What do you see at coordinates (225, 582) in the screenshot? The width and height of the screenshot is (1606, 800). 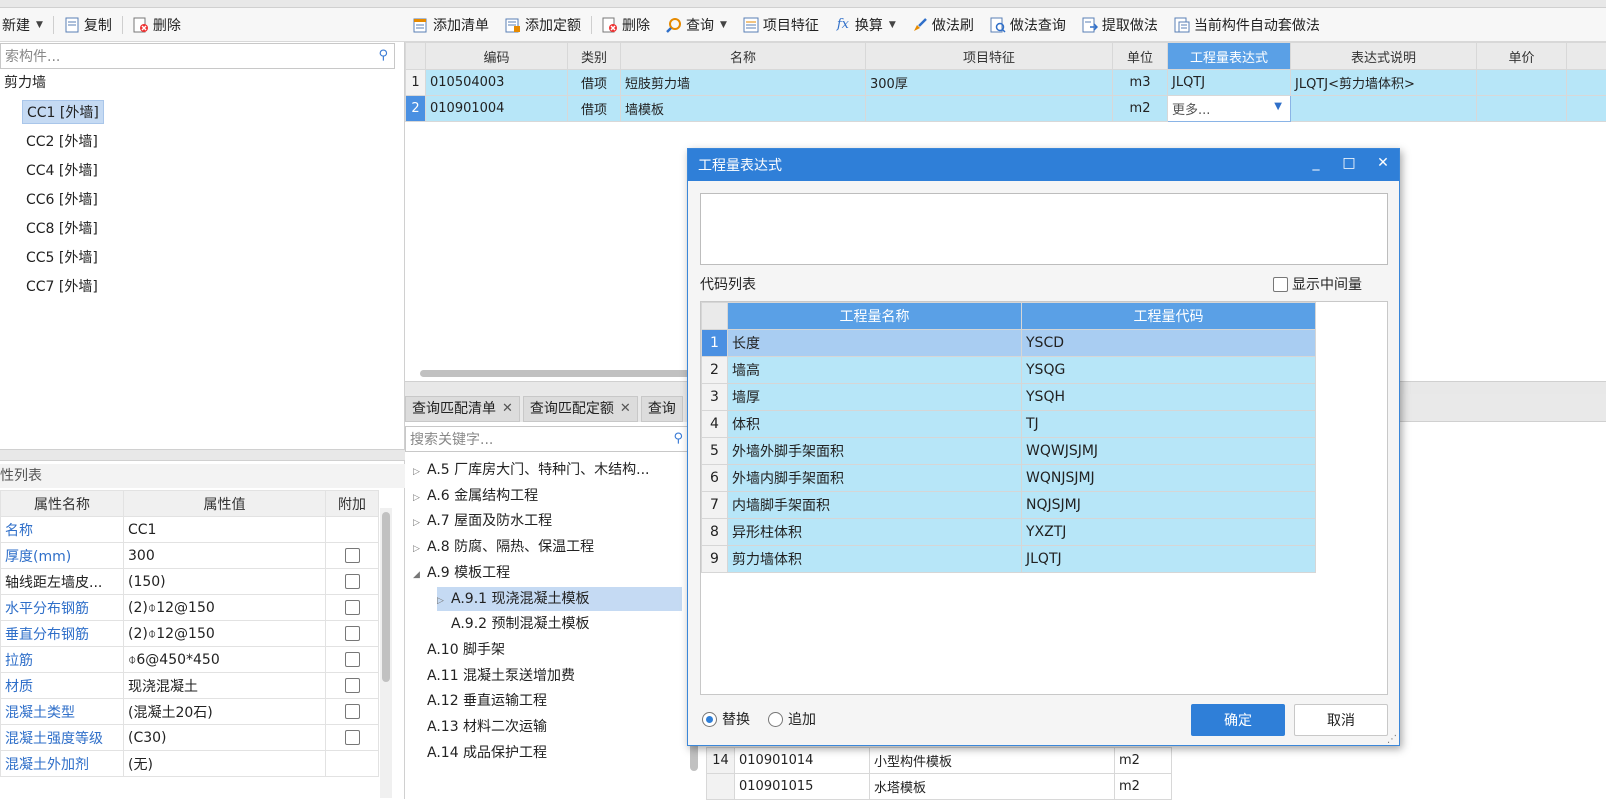 I see `attr-value: (150)` at bounding box center [225, 582].